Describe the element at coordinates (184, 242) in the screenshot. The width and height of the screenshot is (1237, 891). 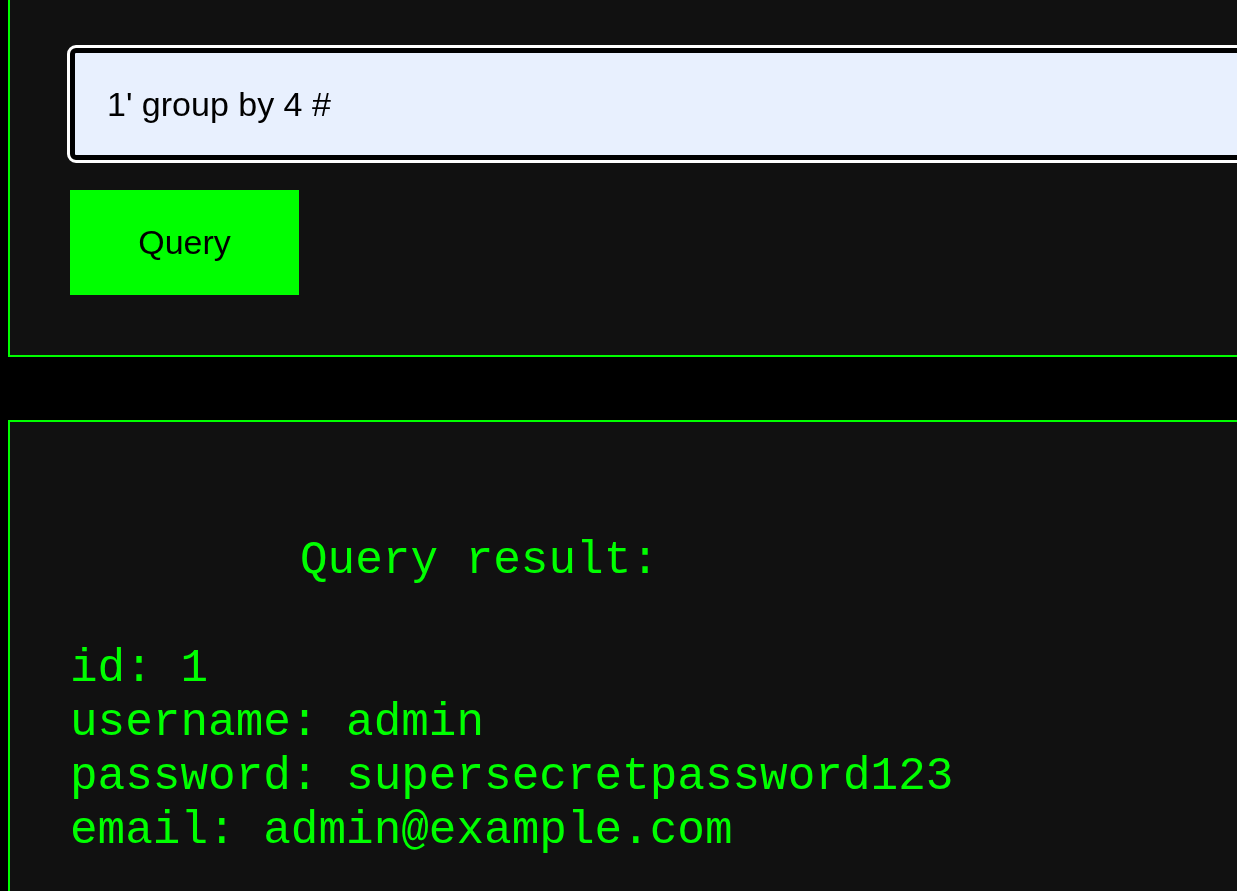
I see `query-button: Query` at that location.